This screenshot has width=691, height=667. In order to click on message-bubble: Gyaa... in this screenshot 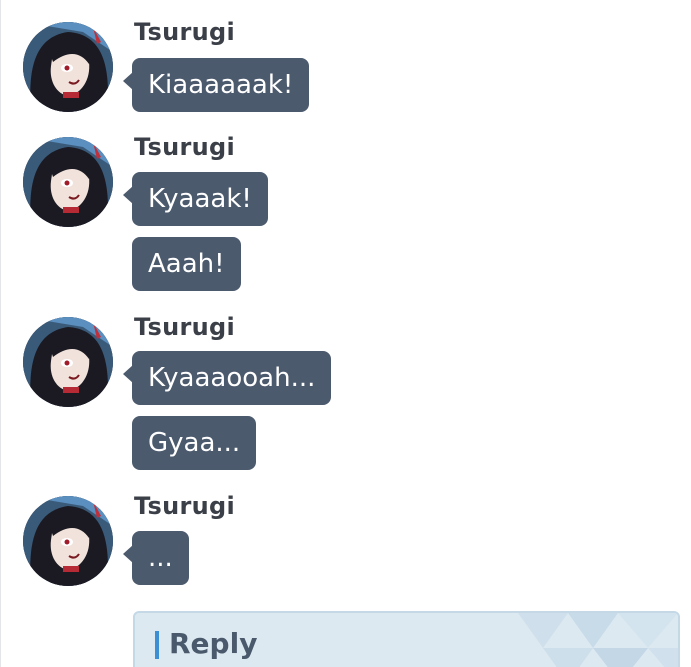, I will do `click(194, 443)`.